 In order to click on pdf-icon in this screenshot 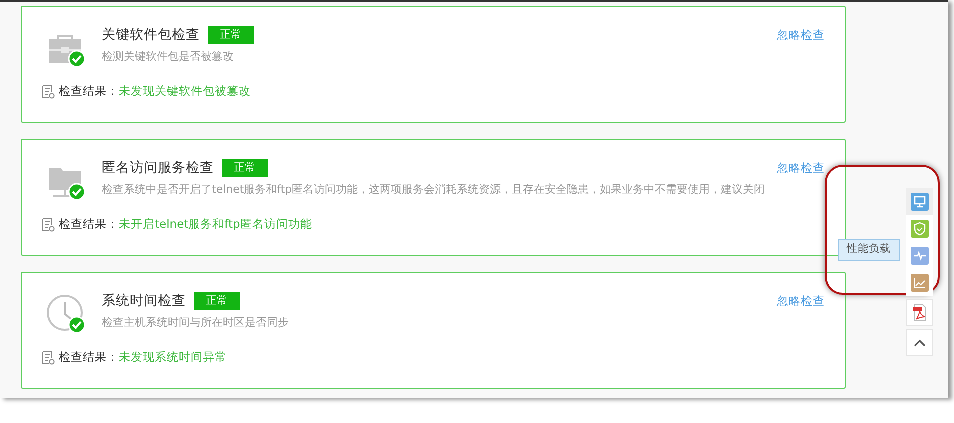, I will do `click(919, 313)`.